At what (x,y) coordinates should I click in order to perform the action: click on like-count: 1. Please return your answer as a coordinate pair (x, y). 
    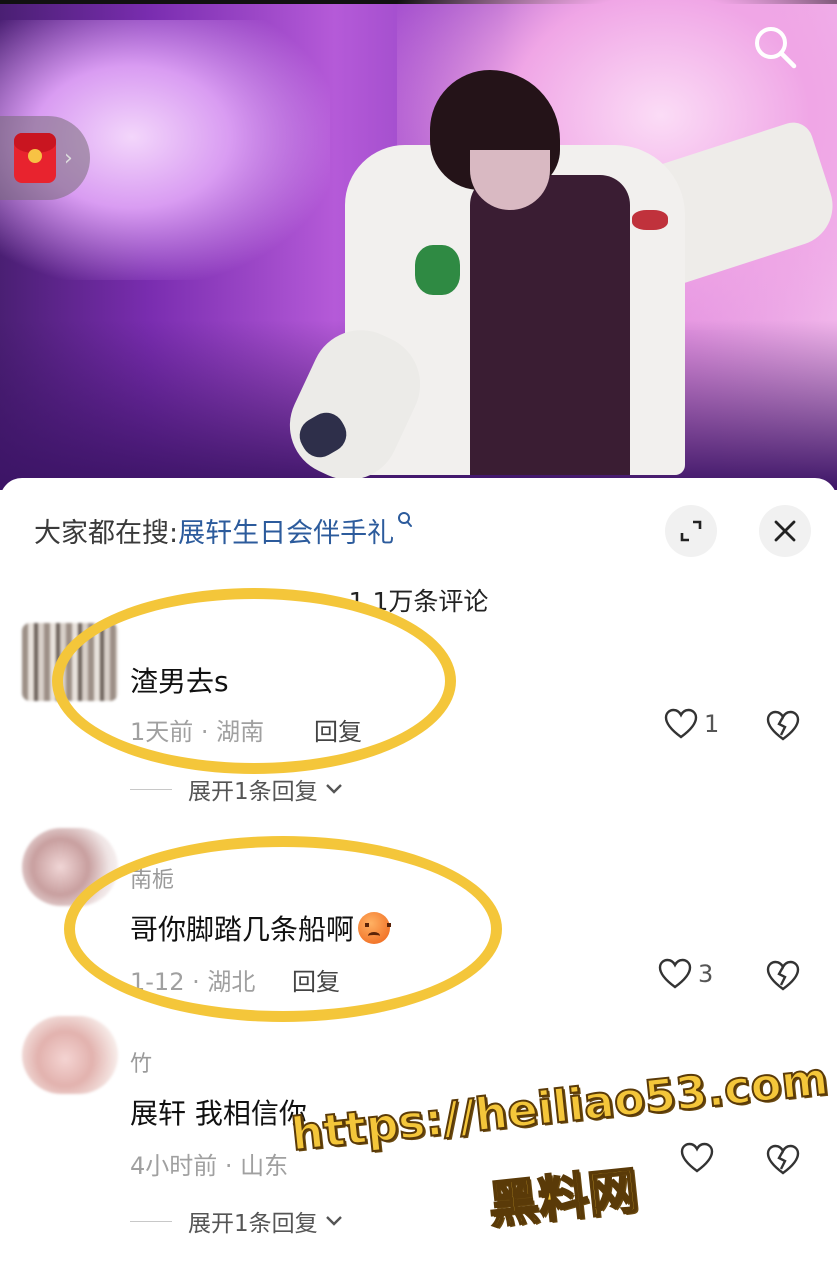
    Looking at the image, I should click on (712, 724).